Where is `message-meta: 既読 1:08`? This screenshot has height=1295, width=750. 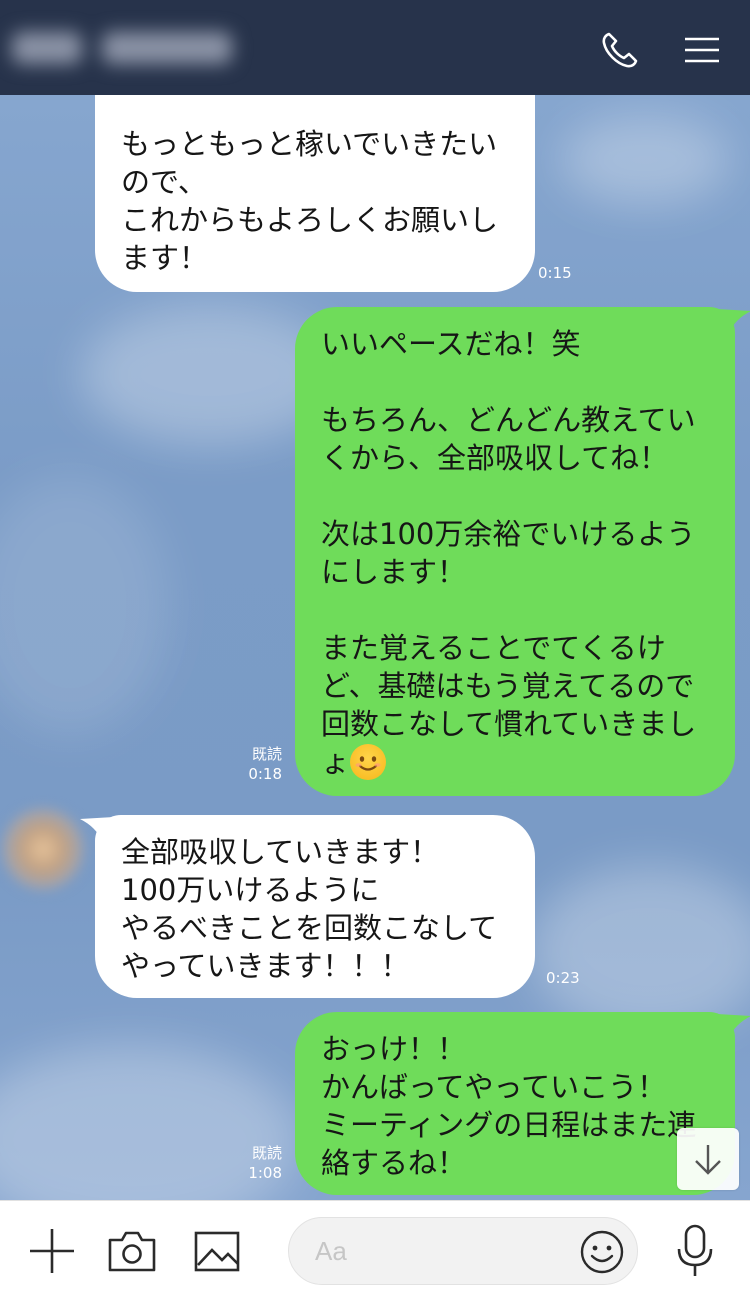 message-meta: 既読 1:08 is located at coordinates (257, 1163).